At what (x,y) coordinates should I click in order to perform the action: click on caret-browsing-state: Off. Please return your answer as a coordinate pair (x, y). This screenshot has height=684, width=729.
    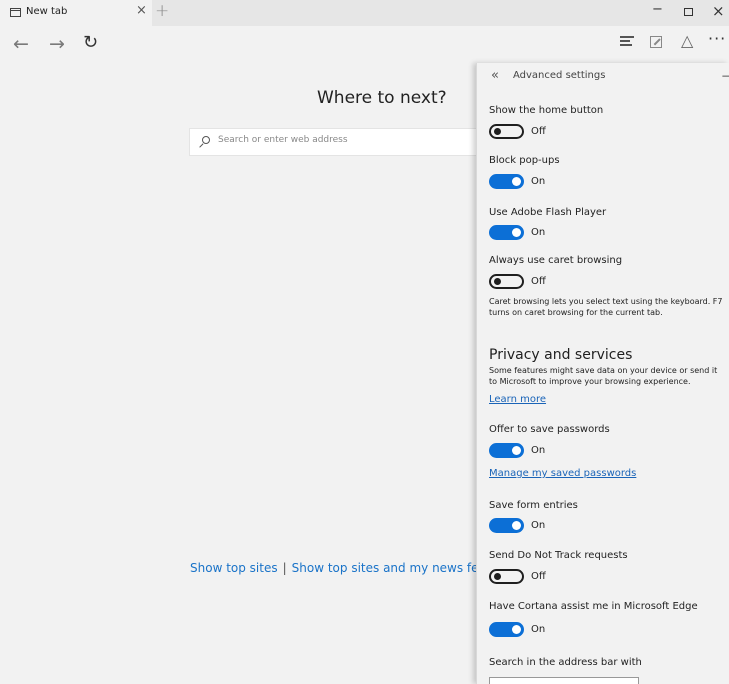
    Looking at the image, I should click on (538, 281).